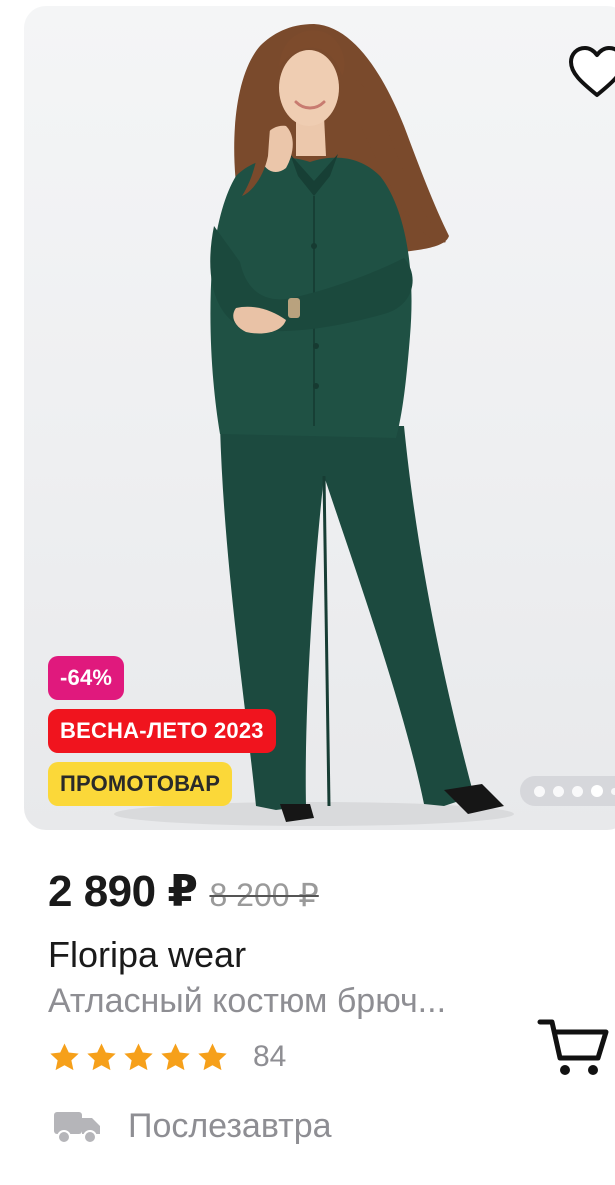 This screenshot has width=615, height=1185. I want to click on delivery-row: Послезавтра, so click(192, 1126).